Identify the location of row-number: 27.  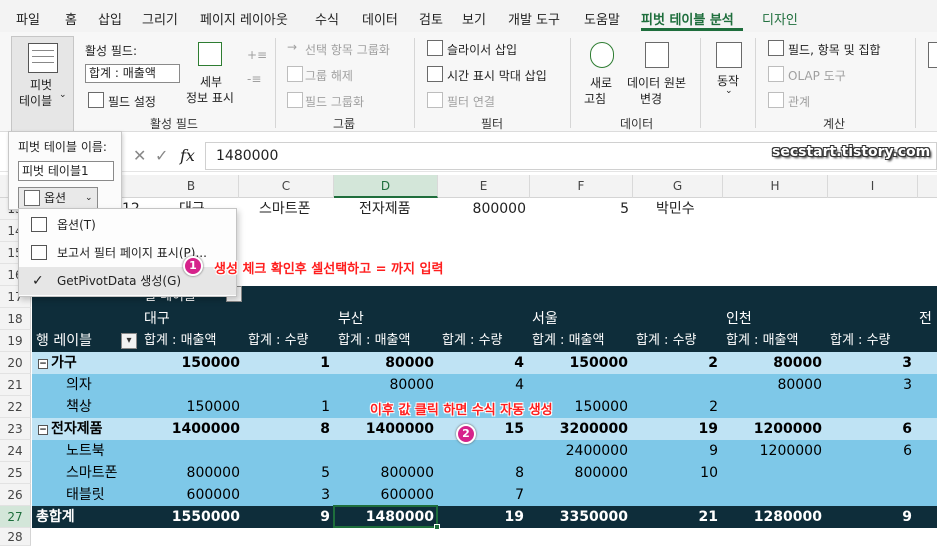
(15, 517).